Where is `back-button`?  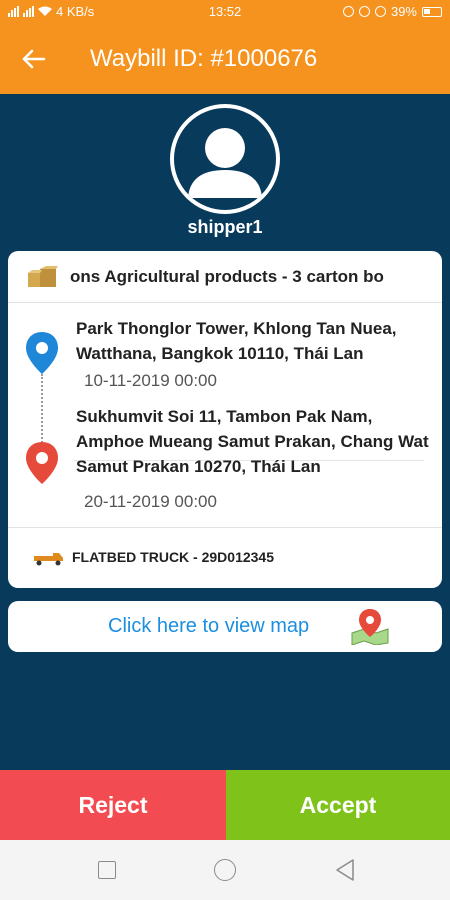 back-button is located at coordinates (35, 59).